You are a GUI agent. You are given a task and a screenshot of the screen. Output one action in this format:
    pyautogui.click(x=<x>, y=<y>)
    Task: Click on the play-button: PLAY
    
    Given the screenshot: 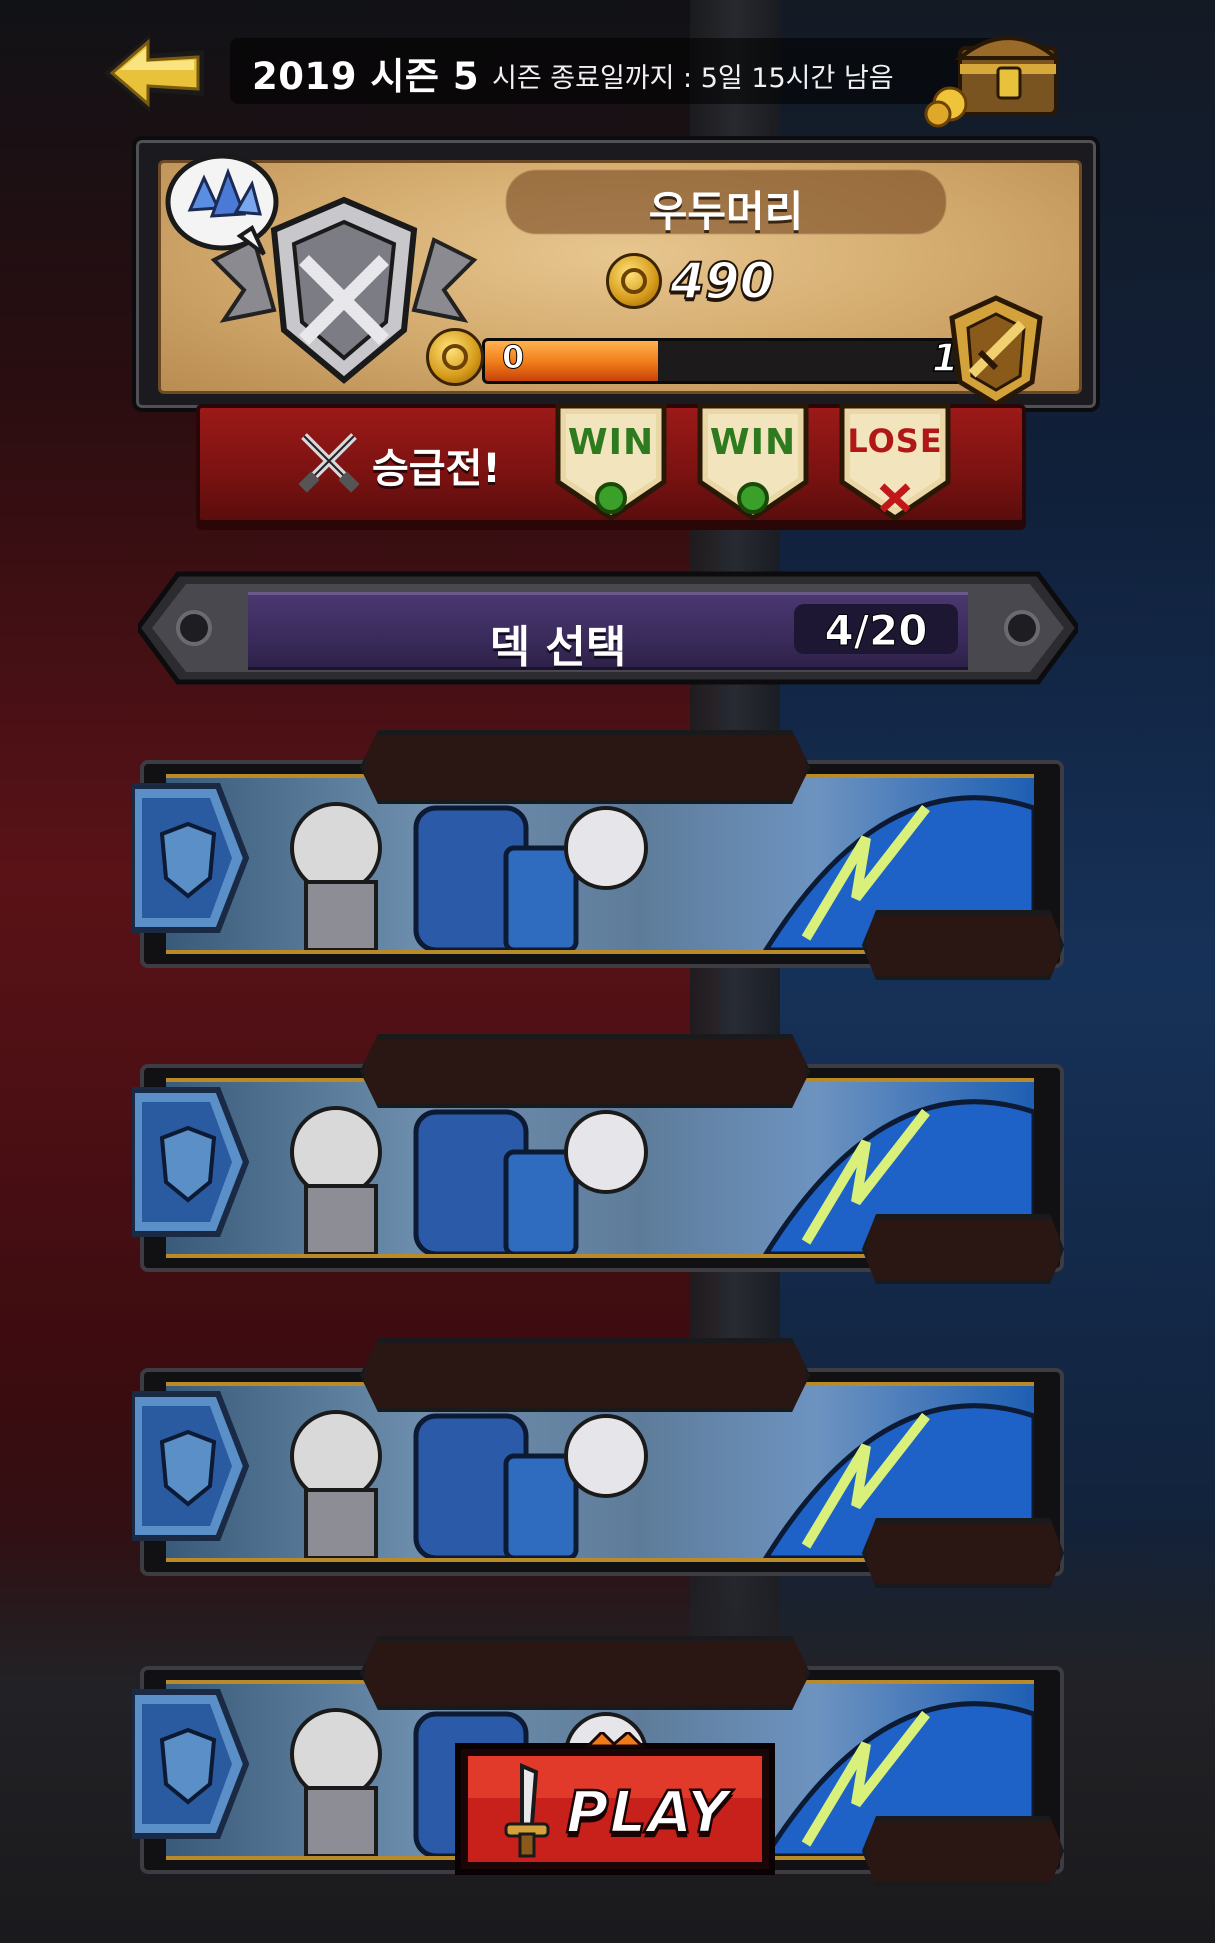 What is the action you would take?
    pyautogui.click(x=615, y=1808)
    